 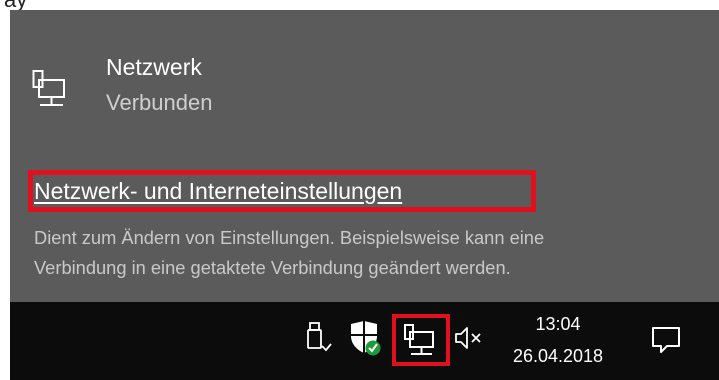 I want to click on network-name: Netzwerk, so click(x=154, y=67).